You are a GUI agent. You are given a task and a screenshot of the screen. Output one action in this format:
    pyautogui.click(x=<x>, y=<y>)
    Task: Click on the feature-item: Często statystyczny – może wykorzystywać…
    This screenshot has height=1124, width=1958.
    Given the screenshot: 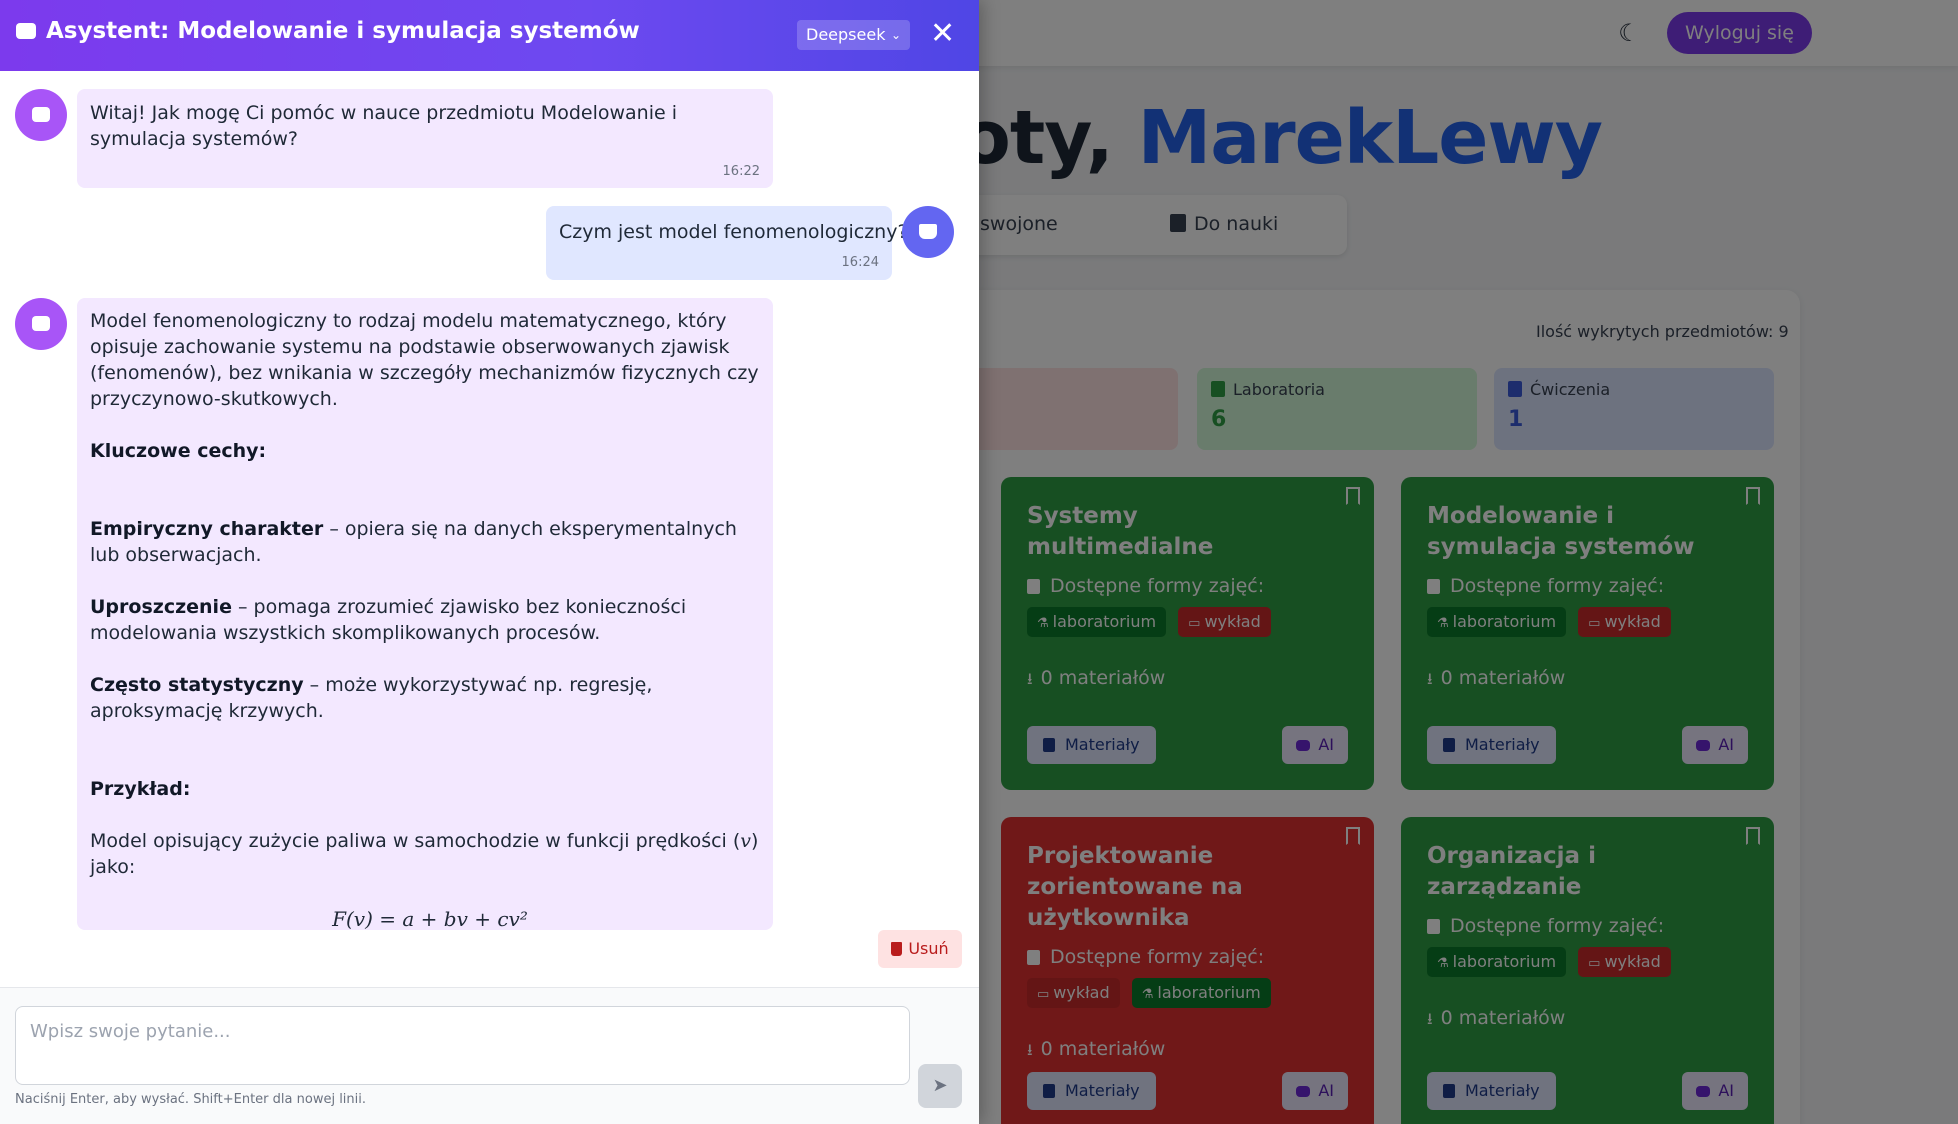 What is the action you would take?
    pyautogui.click(x=430, y=698)
    